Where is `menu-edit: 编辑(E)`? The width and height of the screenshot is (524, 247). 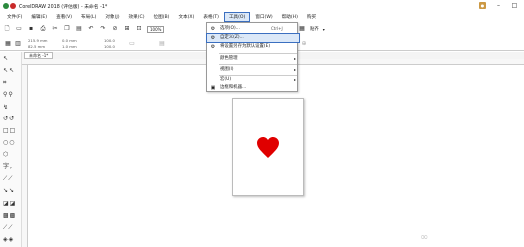 menu-edit: 编辑(E) is located at coordinates (39, 17).